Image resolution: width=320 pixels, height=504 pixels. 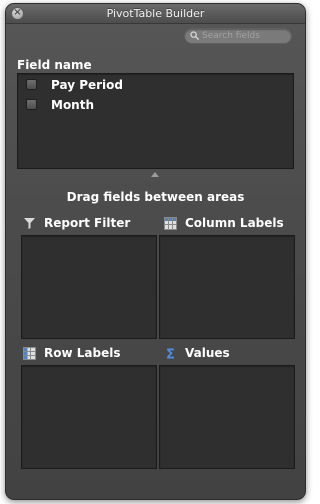 I want to click on field-item-month: Month, so click(x=146, y=105).